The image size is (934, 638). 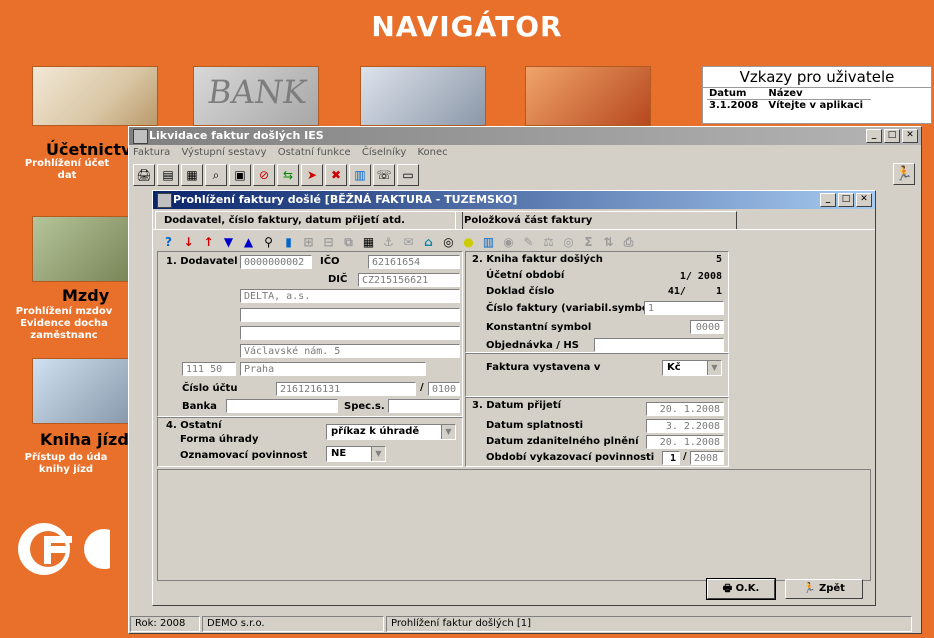 I want to click on up-icon: ▲, so click(x=248, y=242).